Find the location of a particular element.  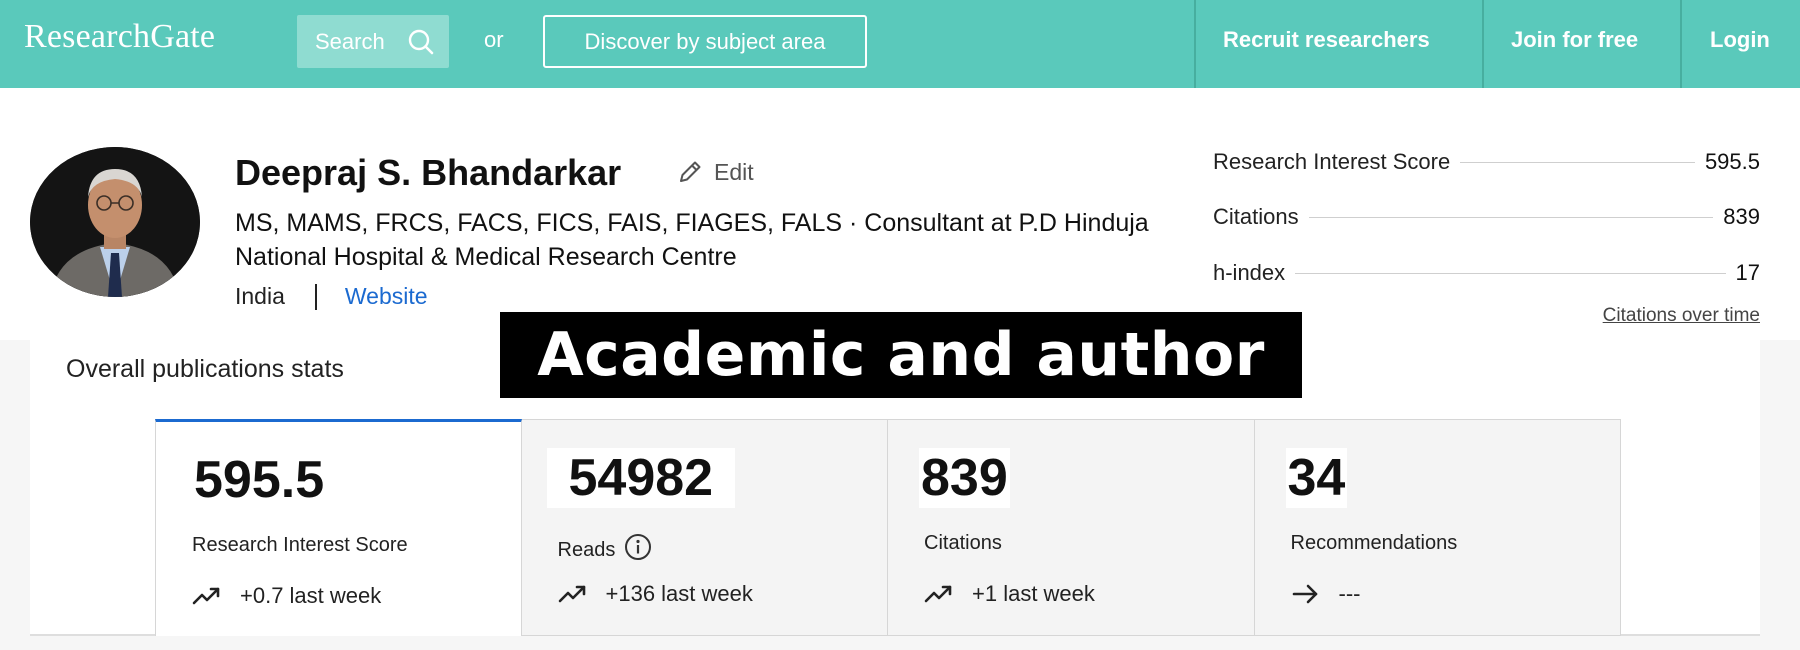

card-trend: +0.7 last week is located at coordinates (286, 596).